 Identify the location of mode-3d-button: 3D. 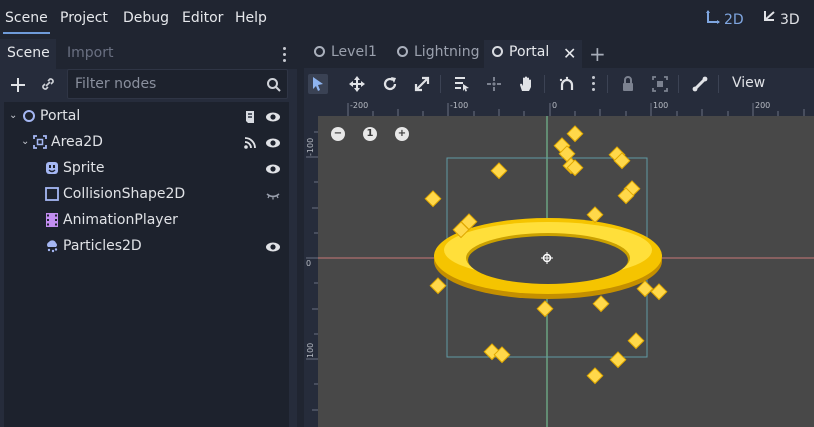
(781, 19).